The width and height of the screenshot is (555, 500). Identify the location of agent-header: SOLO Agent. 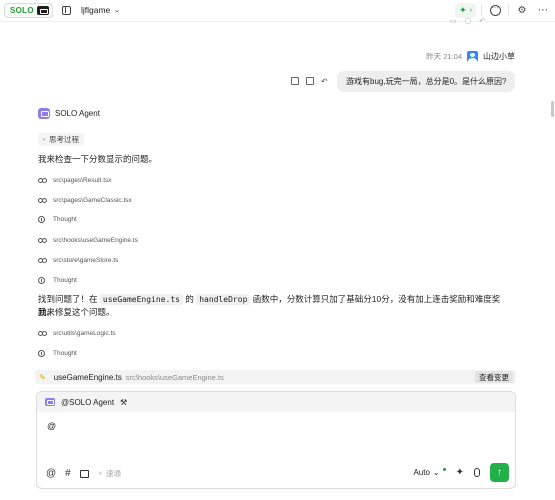
(69, 113).